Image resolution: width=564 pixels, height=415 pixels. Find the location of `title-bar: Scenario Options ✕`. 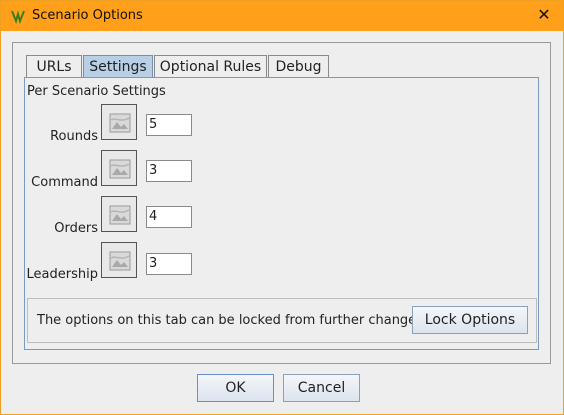

title-bar: Scenario Options ✕ is located at coordinates (282, 16).